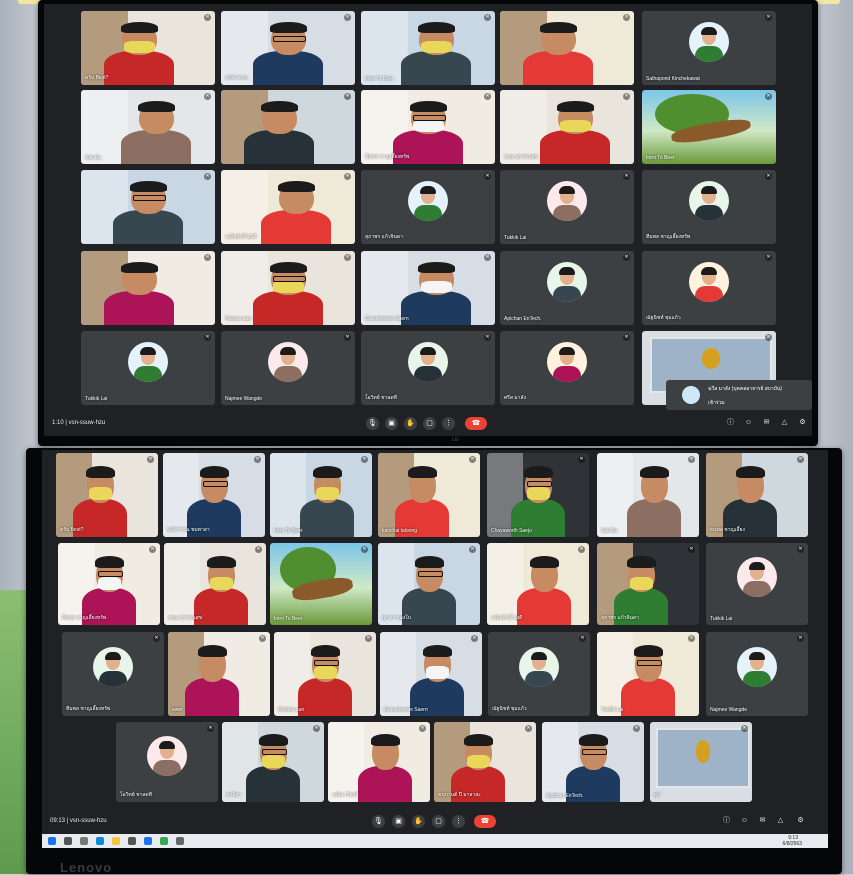  Describe the element at coordinates (429, 584) in the screenshot. I see `bottom-participant-tile: ✕ ญาดา ทองใบ` at that location.